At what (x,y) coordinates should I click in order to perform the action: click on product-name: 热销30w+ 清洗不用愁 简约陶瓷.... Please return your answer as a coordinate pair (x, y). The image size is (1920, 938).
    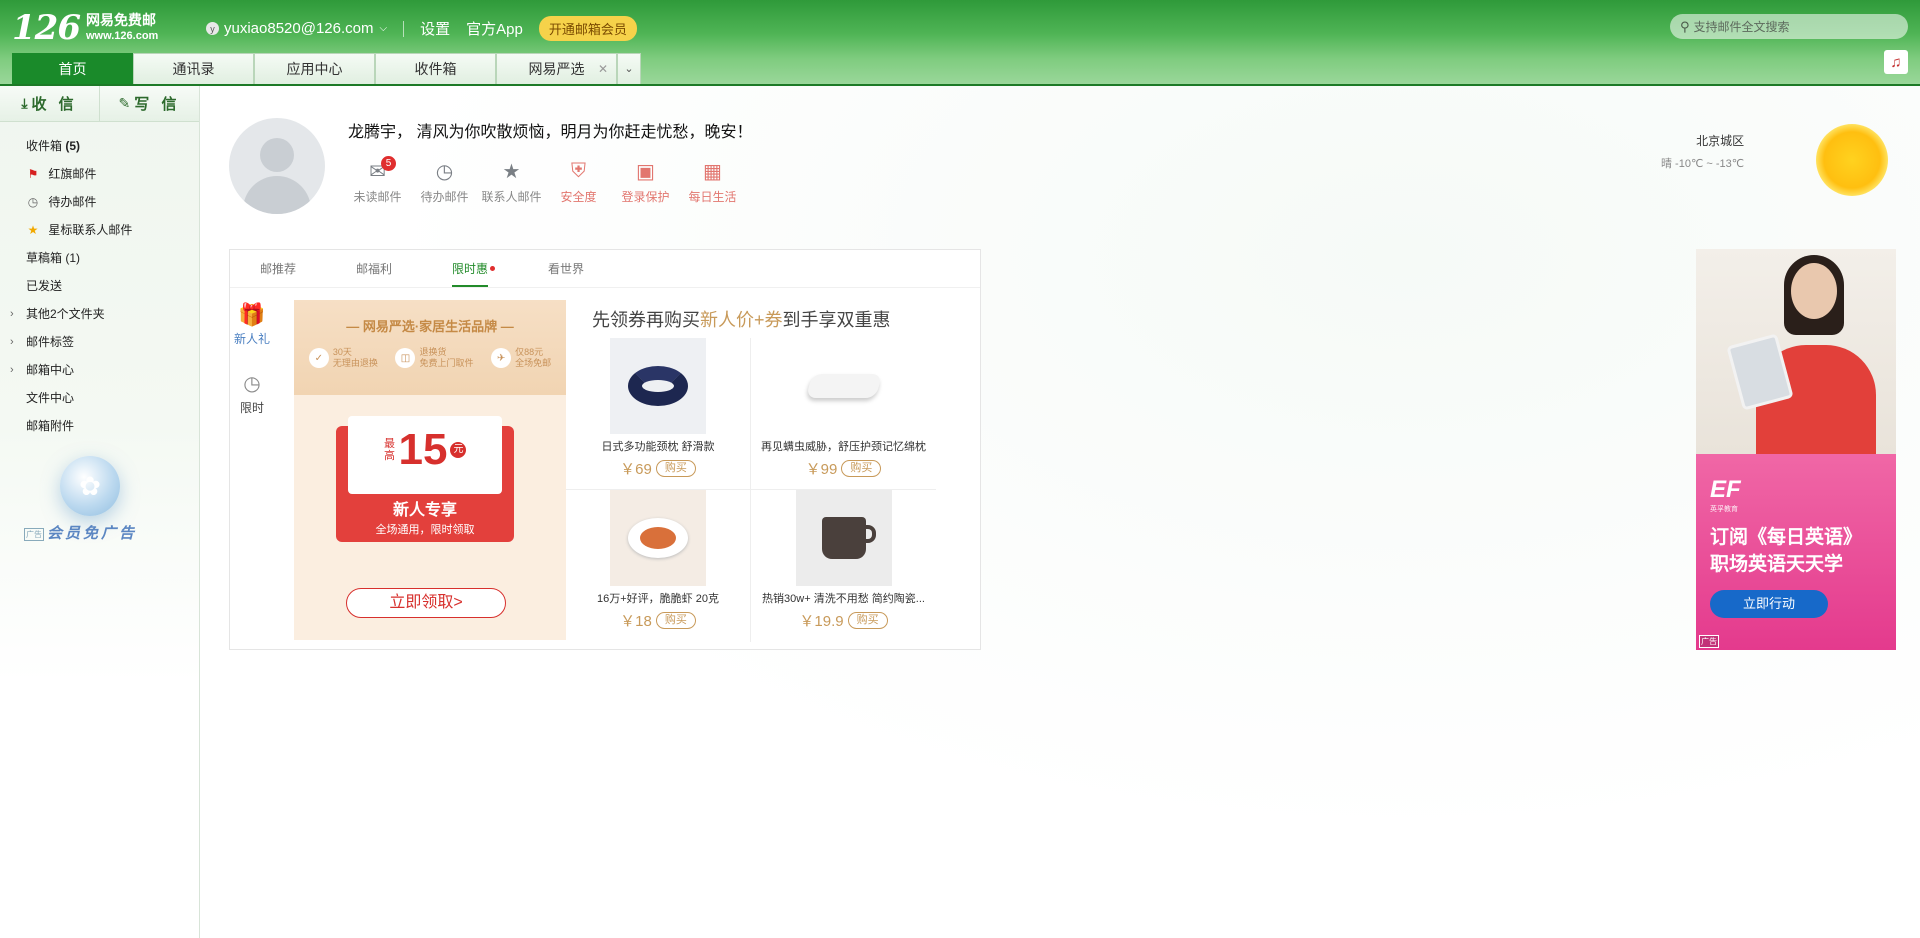
    Looking at the image, I should click on (843, 598).